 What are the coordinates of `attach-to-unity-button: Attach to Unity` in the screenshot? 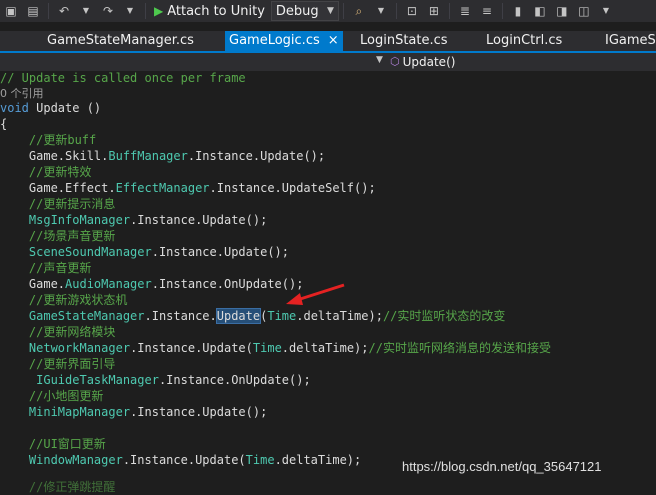 It's located at (216, 11).